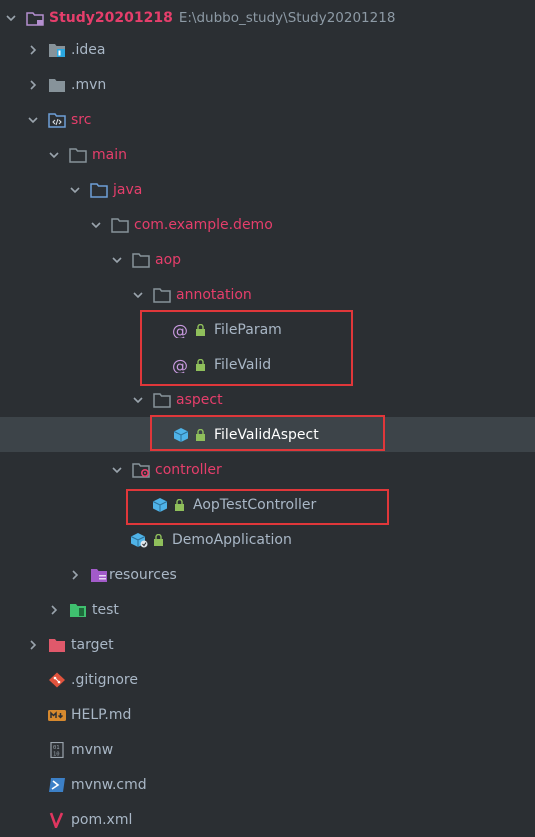  I want to click on tree-row-mvn: .mvn, so click(267, 84).